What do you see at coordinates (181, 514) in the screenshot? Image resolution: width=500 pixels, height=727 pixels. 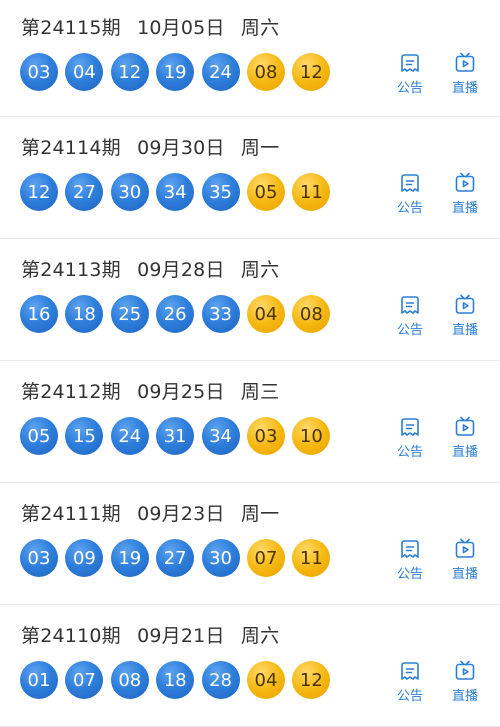 I see `draw-date: 09月23日` at bounding box center [181, 514].